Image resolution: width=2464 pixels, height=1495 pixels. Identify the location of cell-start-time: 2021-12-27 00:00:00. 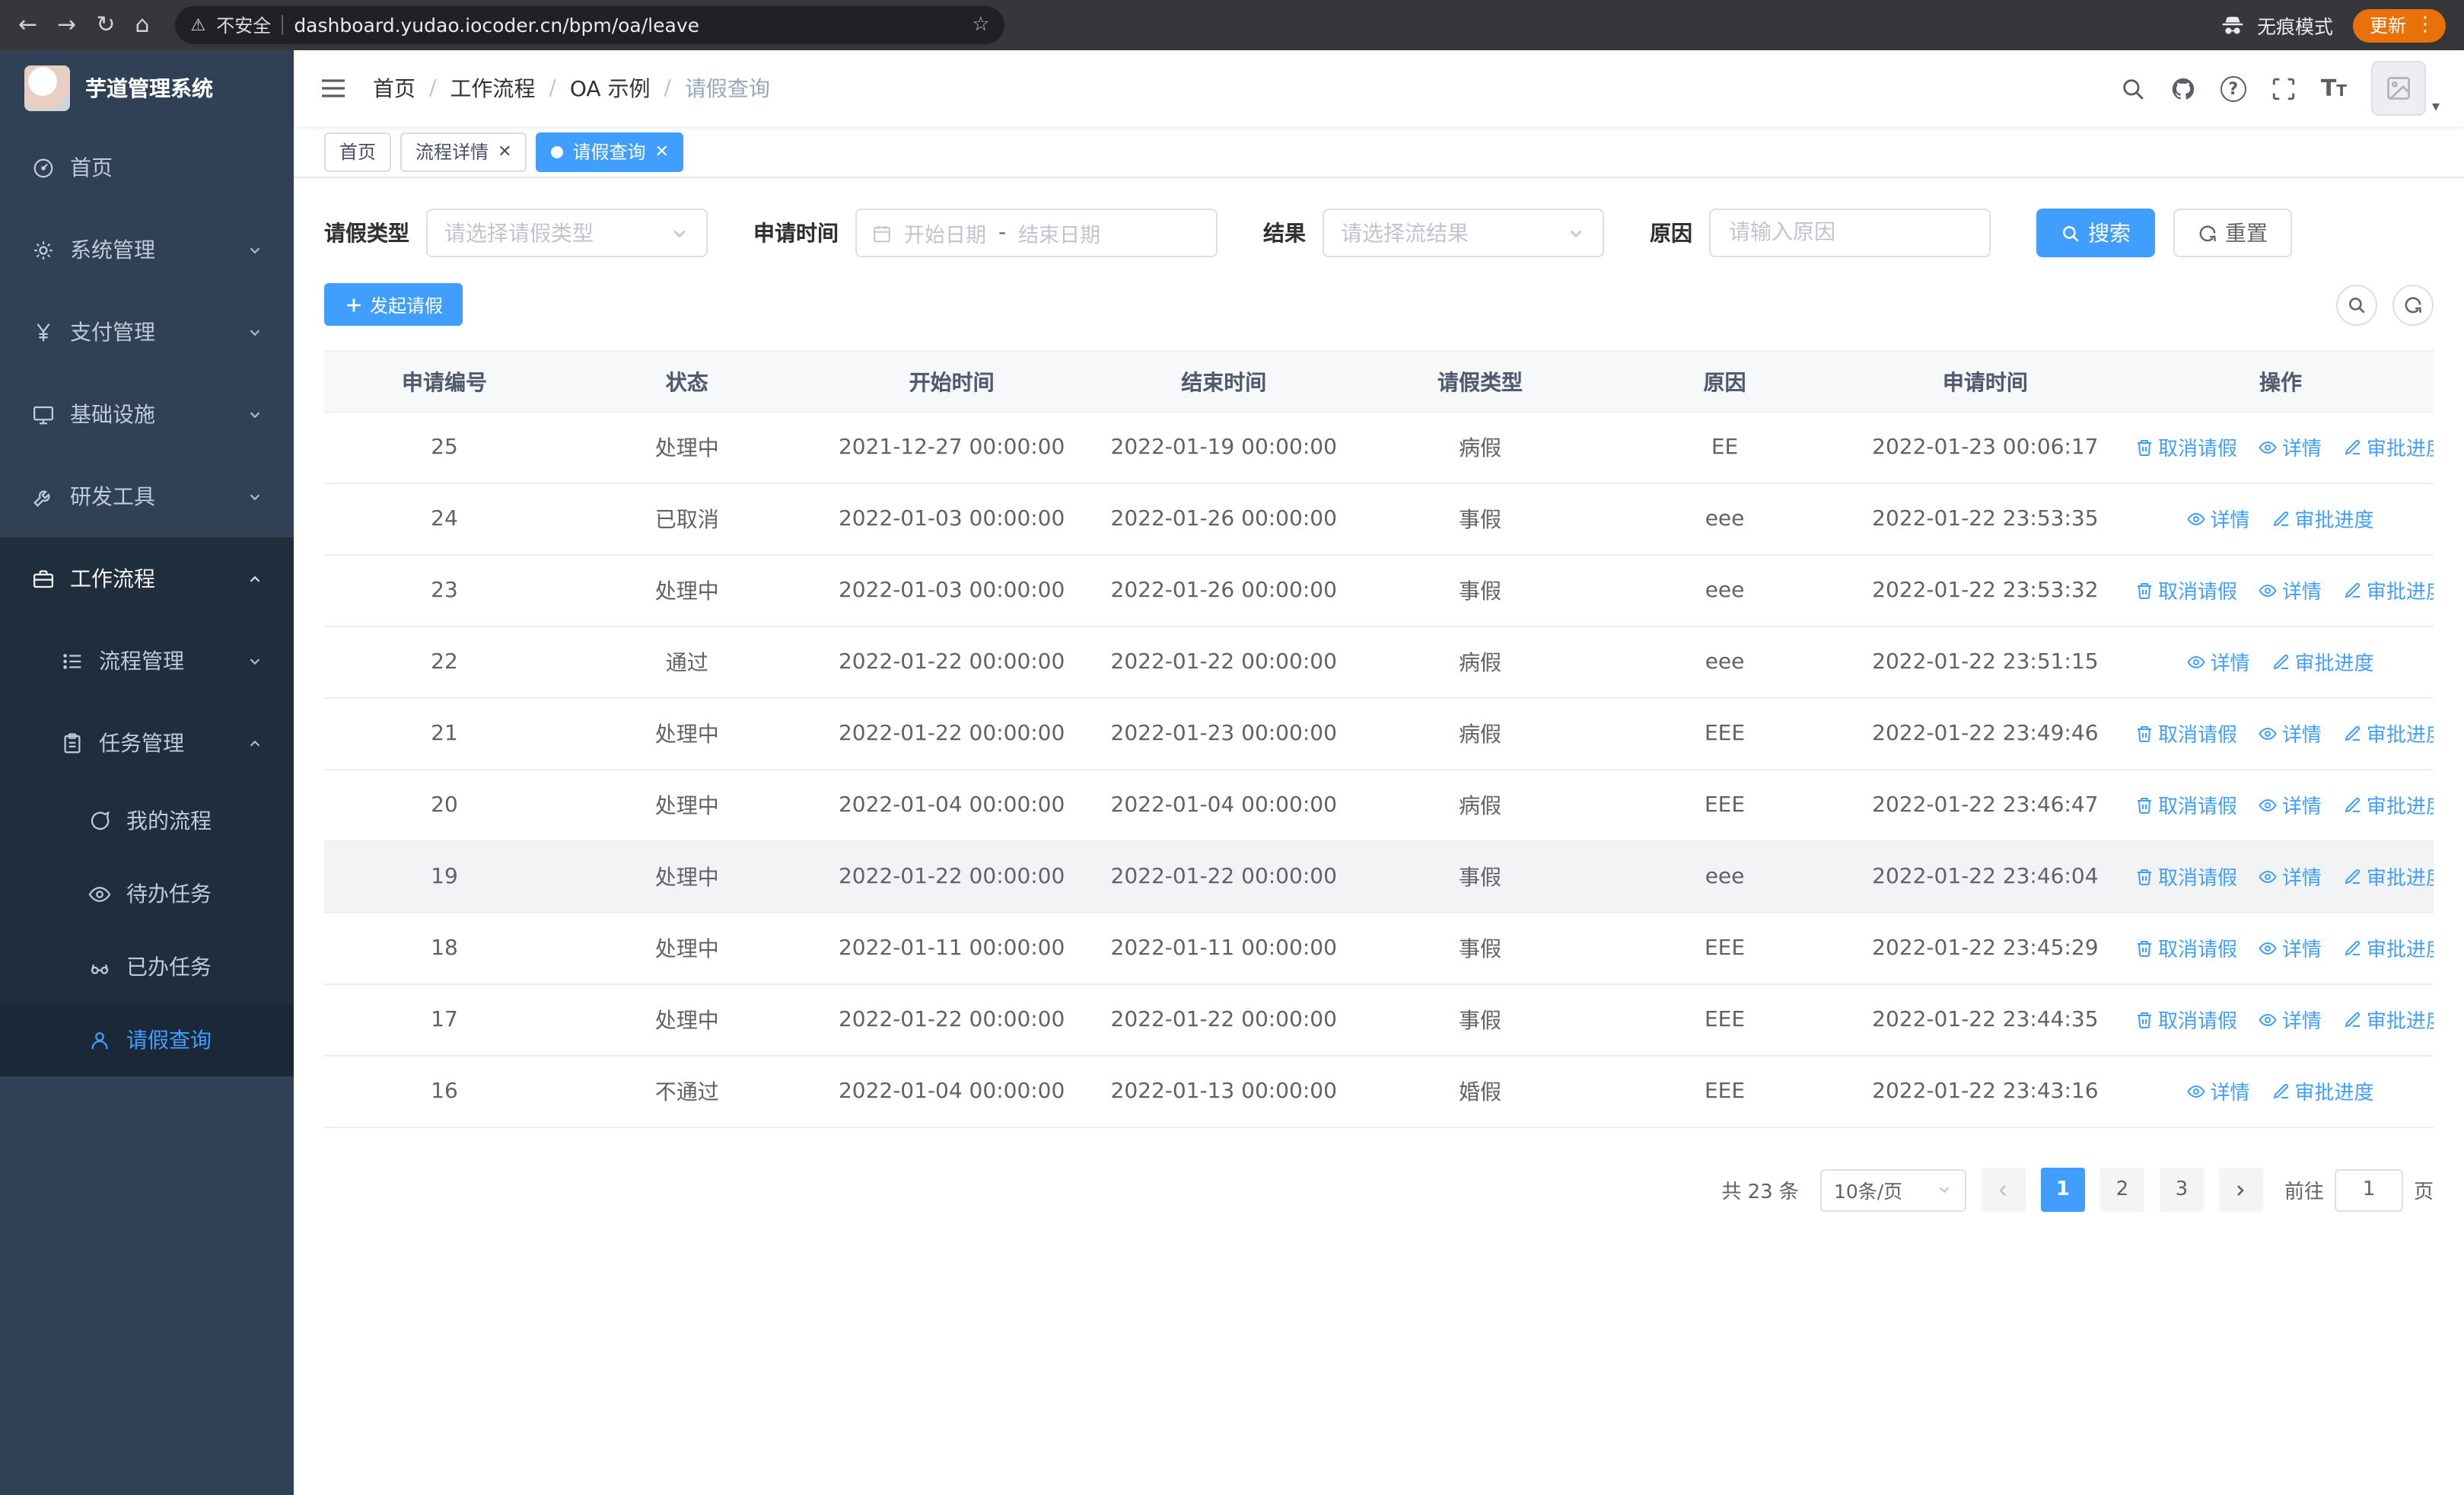
(951, 448).